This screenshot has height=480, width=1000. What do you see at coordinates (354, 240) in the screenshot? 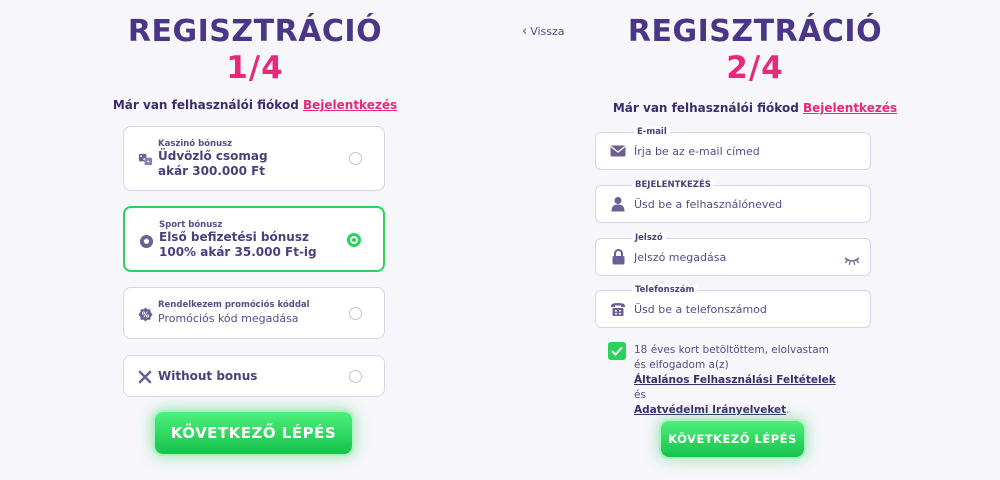
I see `bonus-radio-selected` at bounding box center [354, 240].